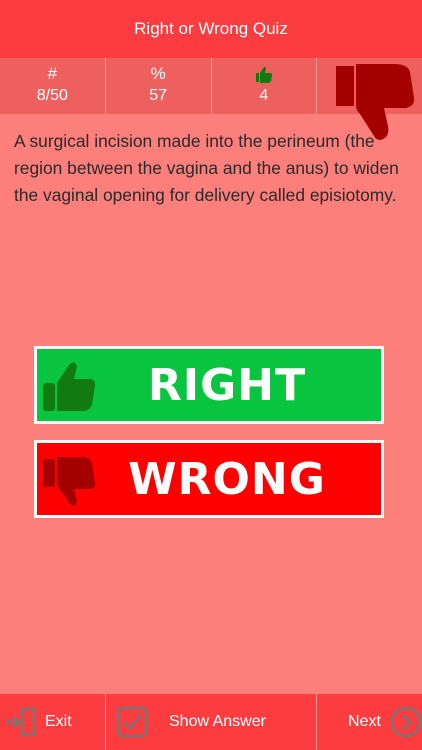 Image resolution: width=422 pixels, height=750 pixels. I want to click on show-answer-button: Show Answer, so click(211, 722).